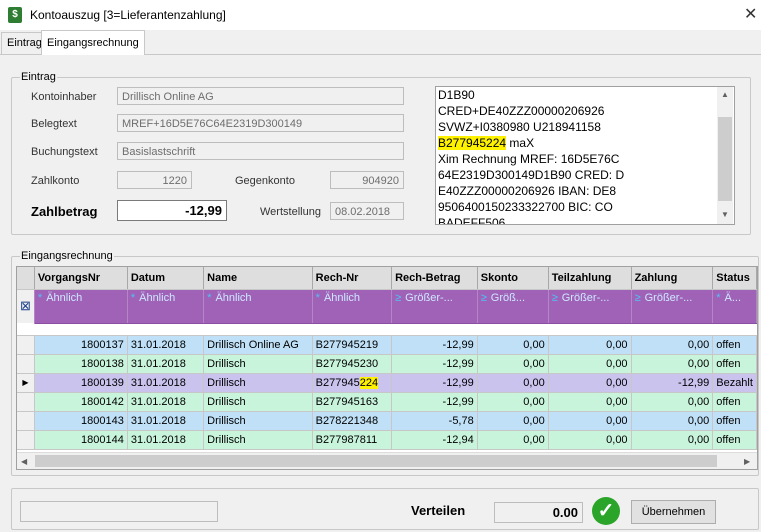 Image resolution: width=761 pixels, height=532 pixels. What do you see at coordinates (260, 151) in the screenshot?
I see `buchungstext-field: Basislastschrift` at bounding box center [260, 151].